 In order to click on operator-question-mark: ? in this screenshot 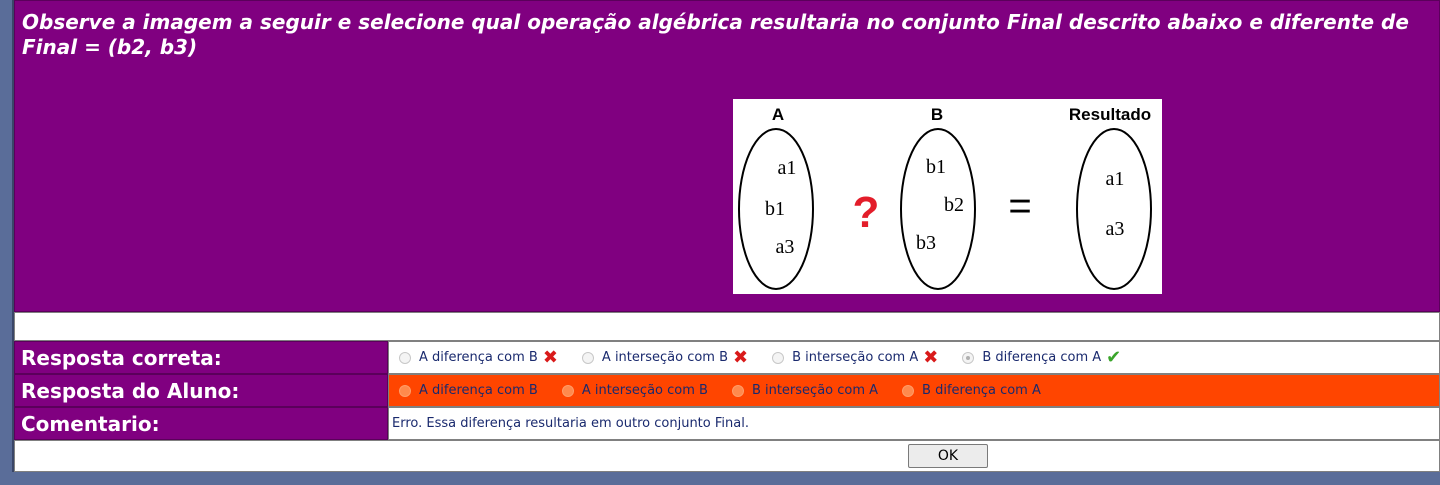, I will do `click(866, 212)`.